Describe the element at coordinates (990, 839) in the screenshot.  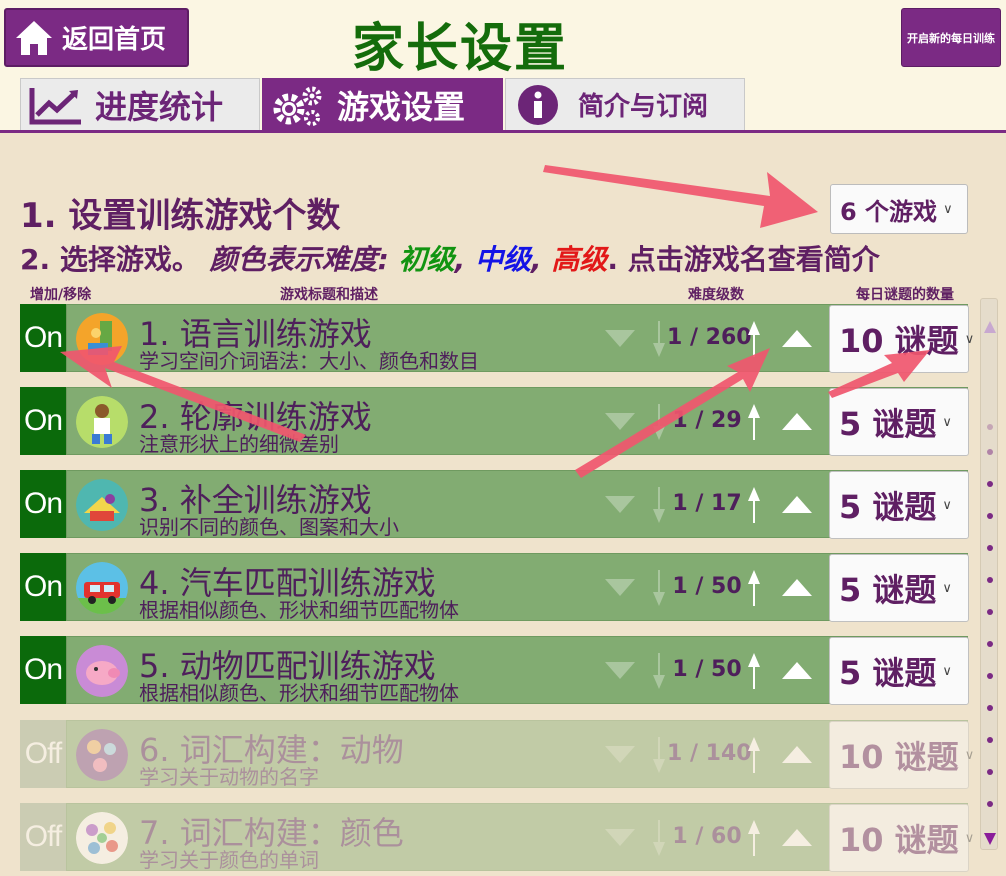
I see `scroll-down-icon` at that location.